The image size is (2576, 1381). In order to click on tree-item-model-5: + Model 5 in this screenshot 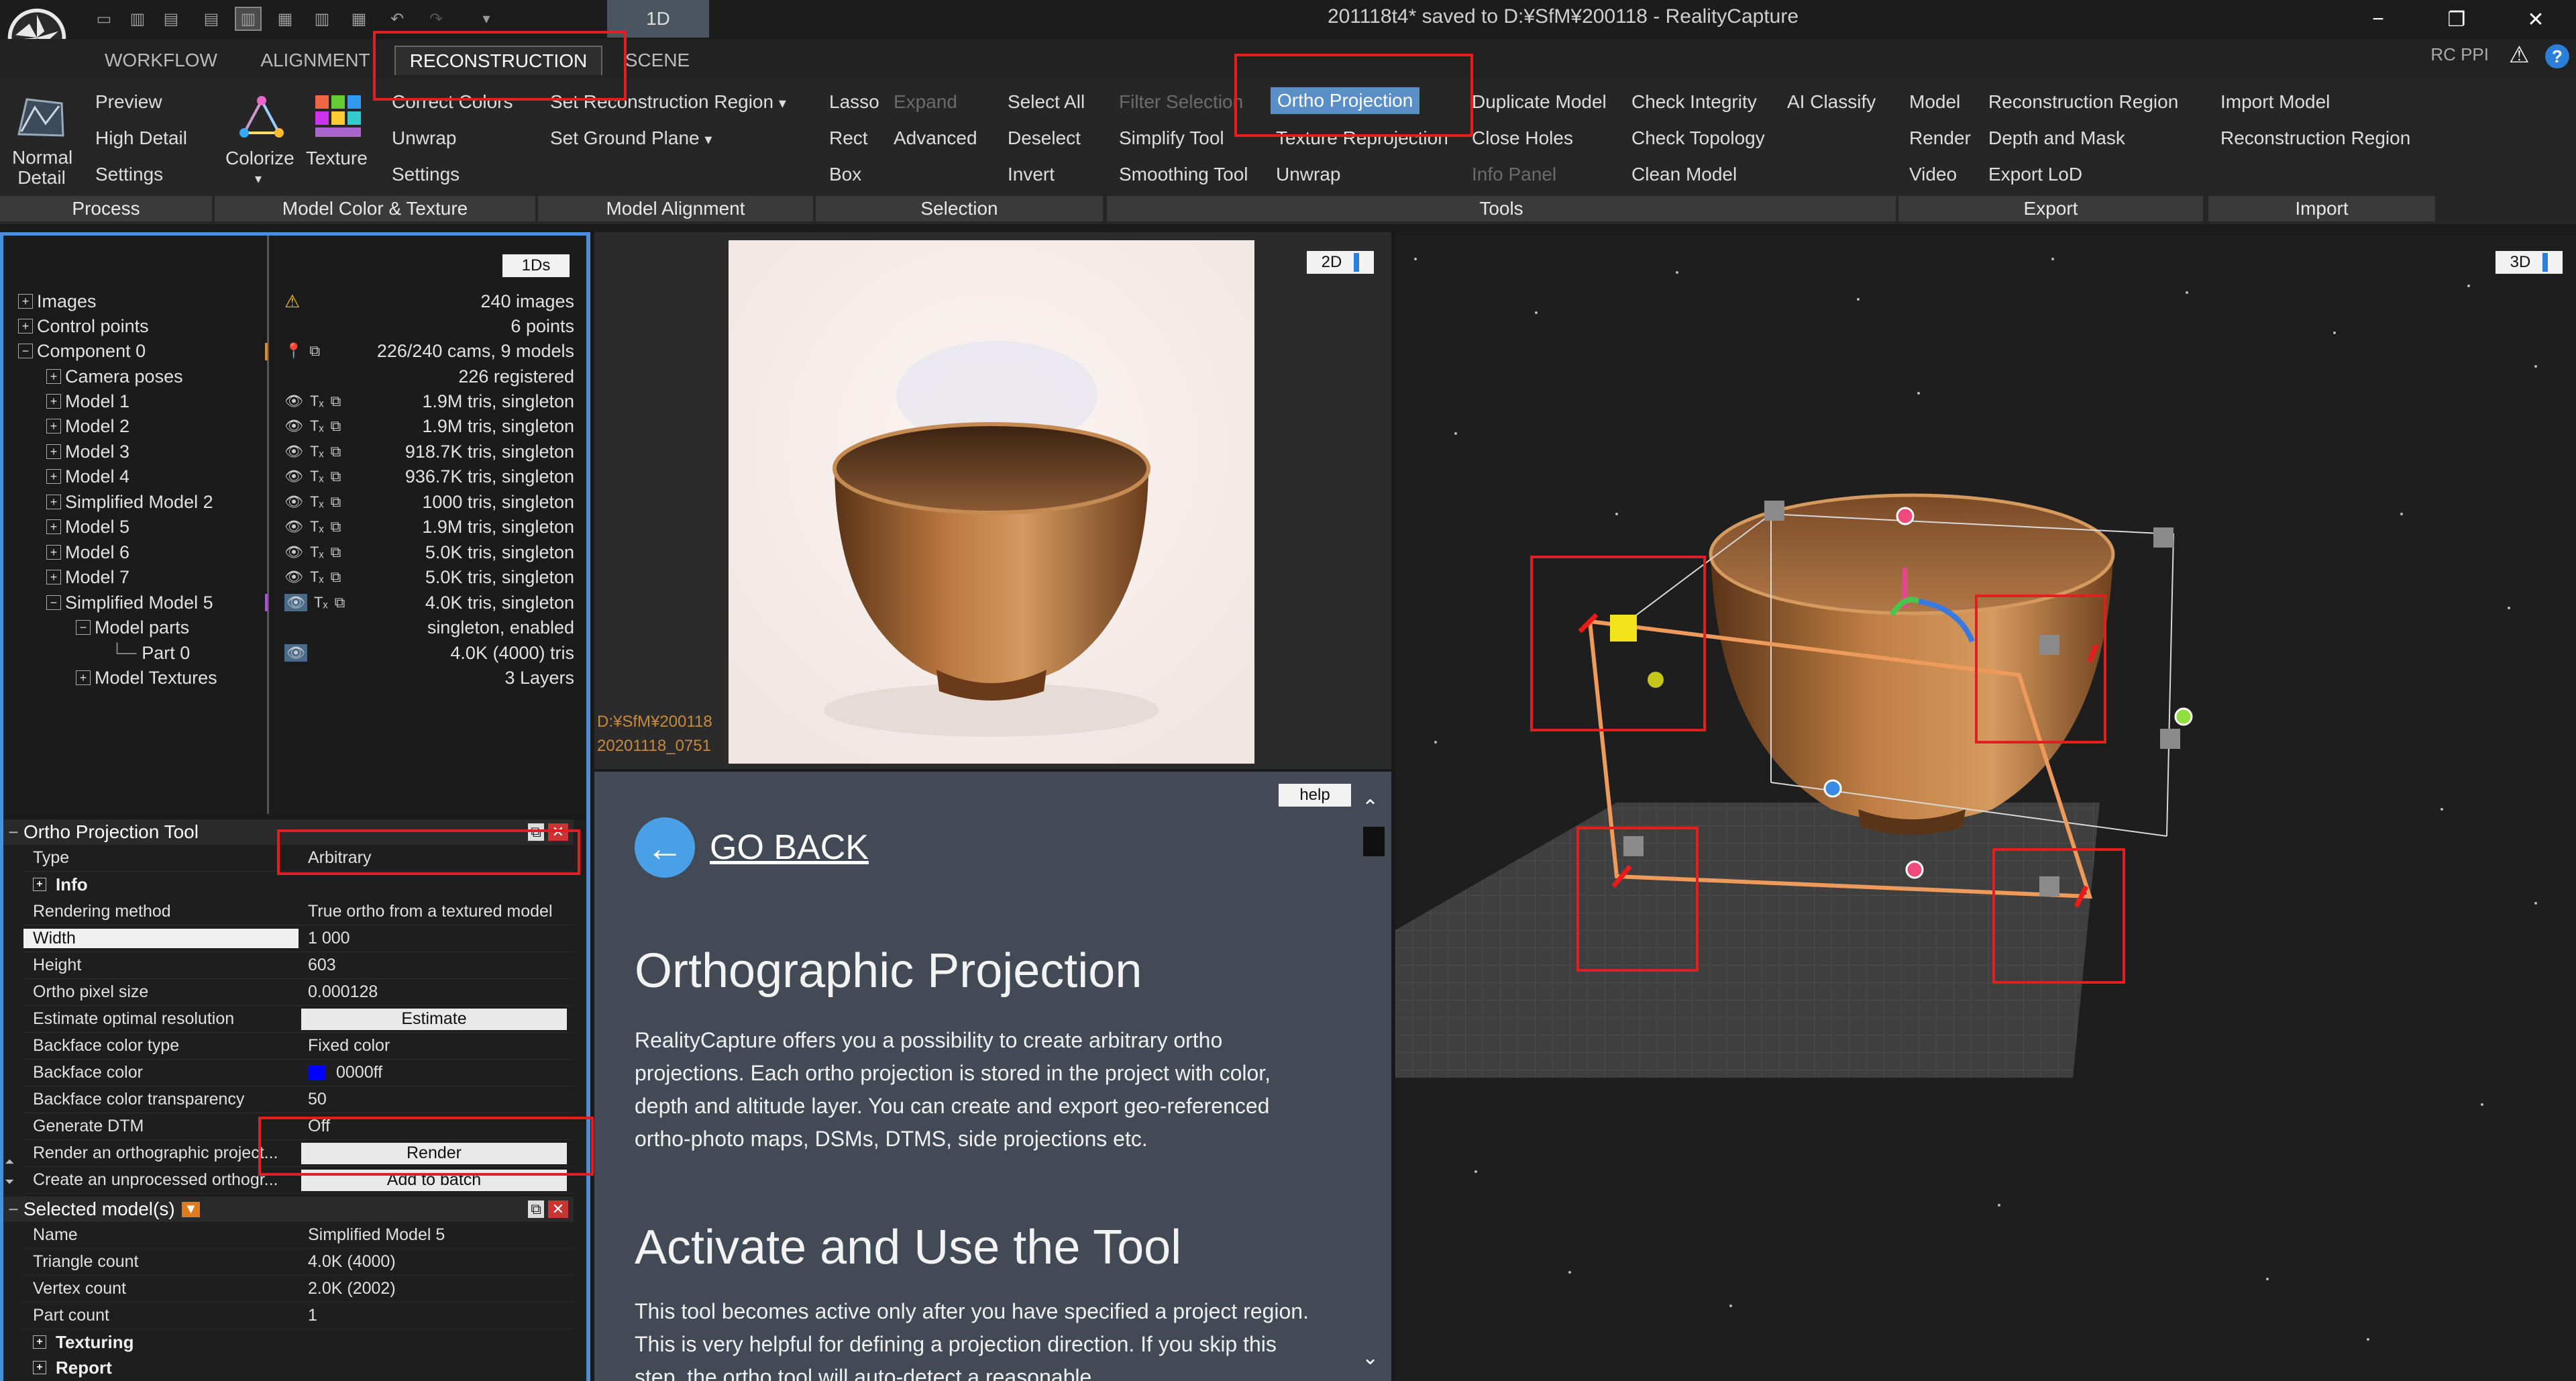, I will do `click(87, 527)`.